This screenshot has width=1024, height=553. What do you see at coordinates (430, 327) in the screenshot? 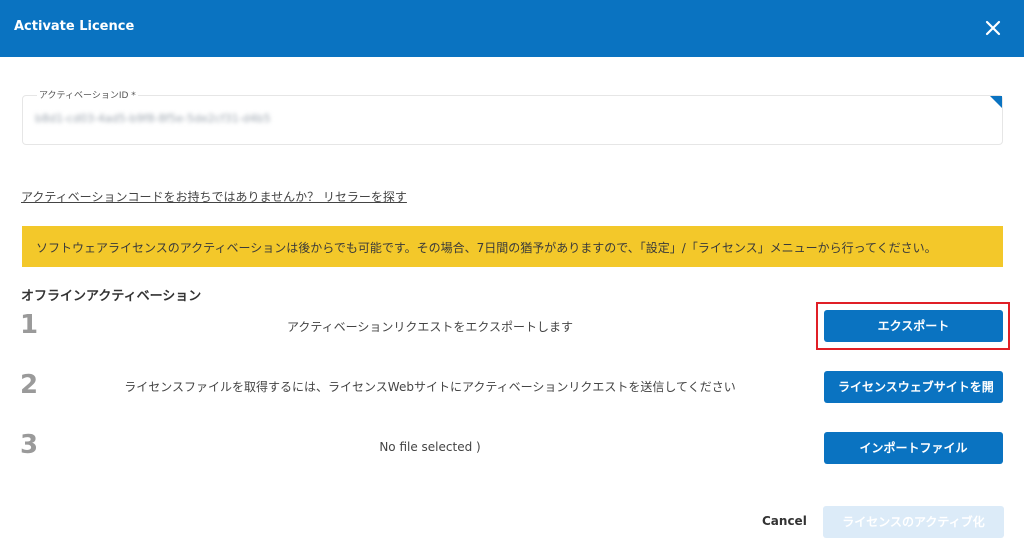
I see `step-1-text: アクティベーションリクエストをエクスポートします` at bounding box center [430, 327].